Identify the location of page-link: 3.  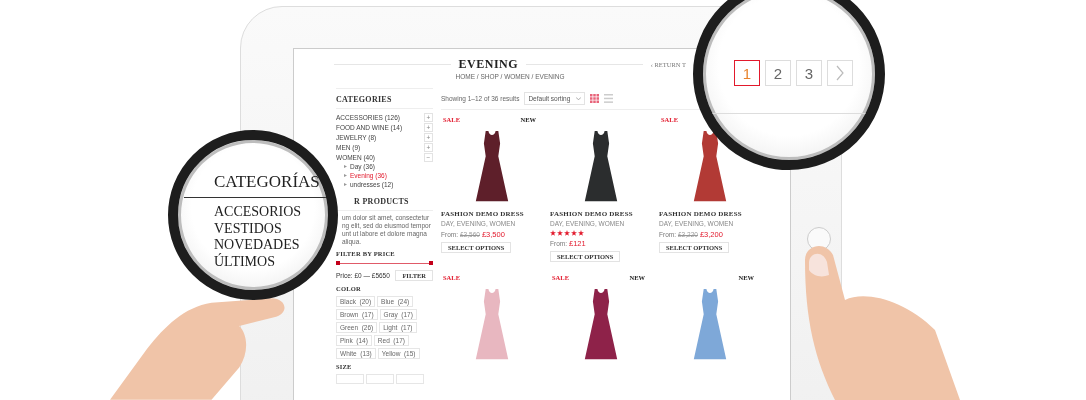
(809, 73).